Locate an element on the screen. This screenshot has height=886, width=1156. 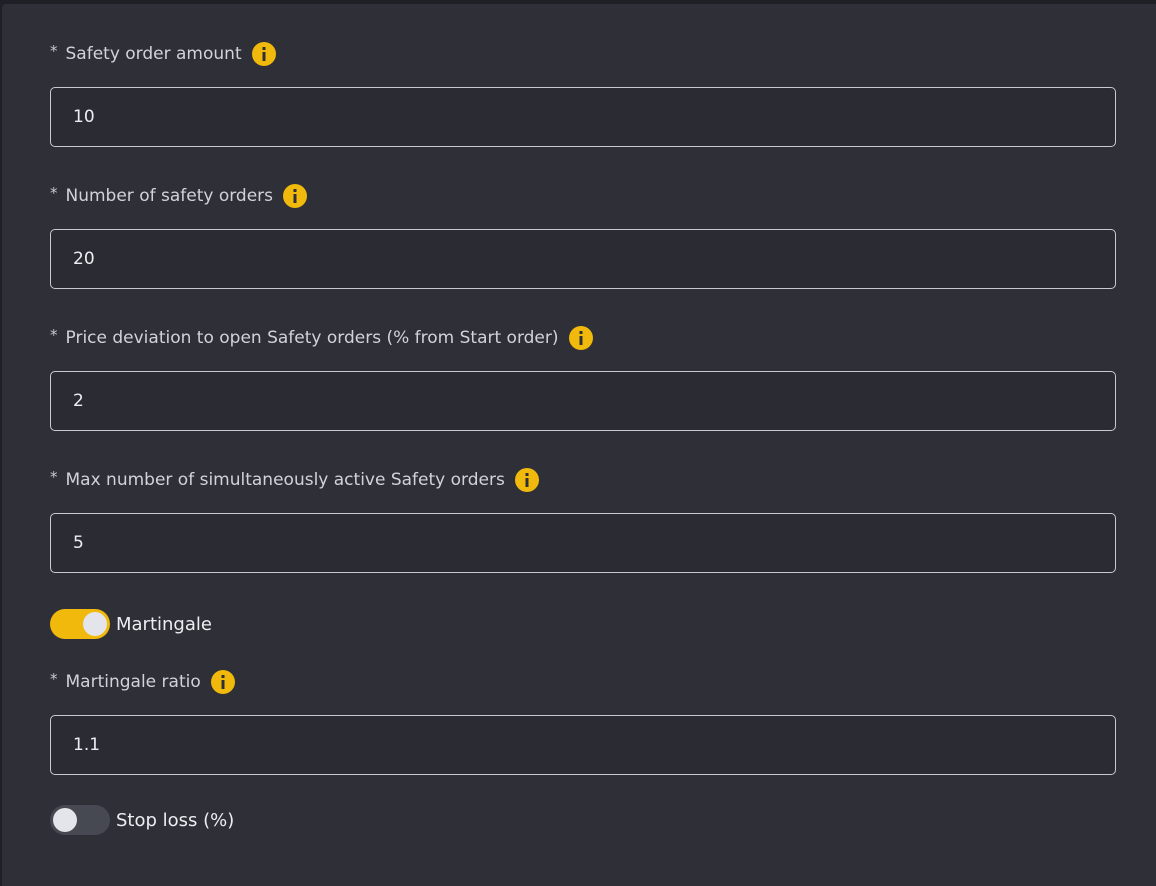
field-label: Martingale ratio is located at coordinates (133, 682).